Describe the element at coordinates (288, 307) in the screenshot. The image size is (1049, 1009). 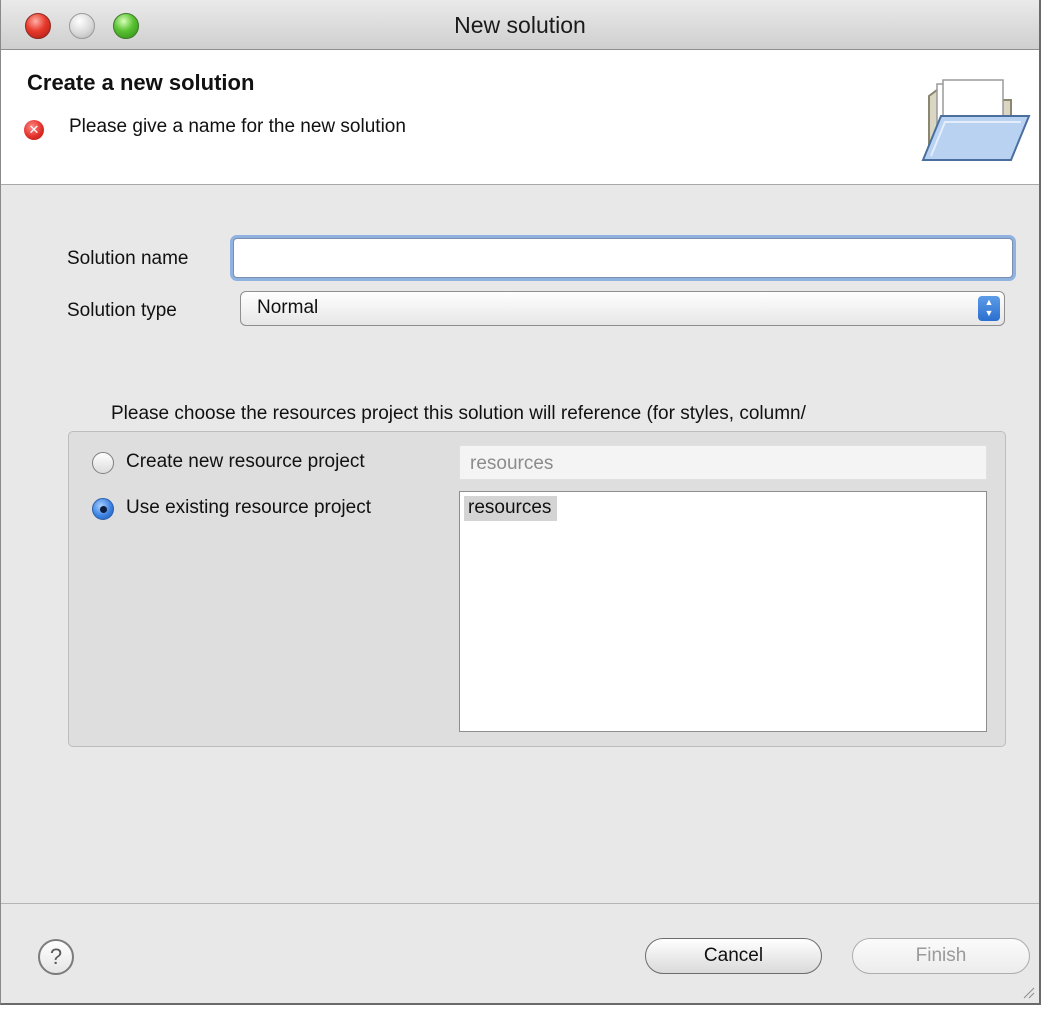
I see `solution-type-value: Normal` at that location.